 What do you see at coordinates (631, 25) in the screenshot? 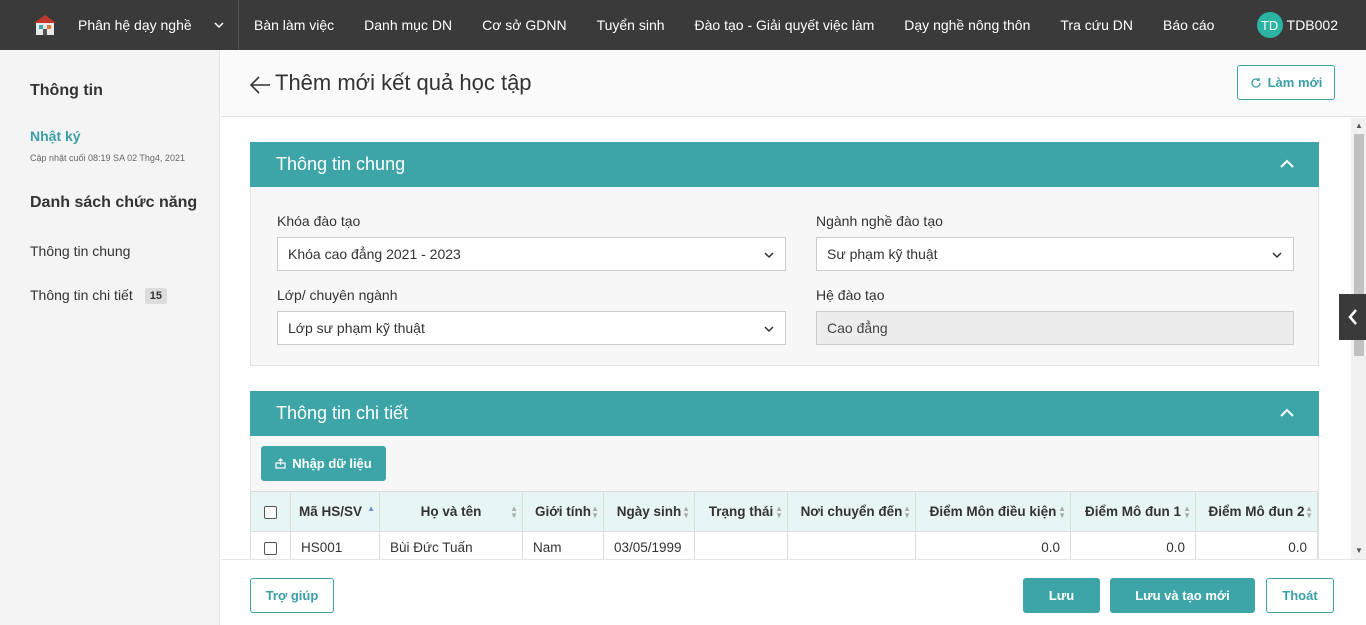
I see `nav-tuyen-sinh: Tuyển sinh` at bounding box center [631, 25].